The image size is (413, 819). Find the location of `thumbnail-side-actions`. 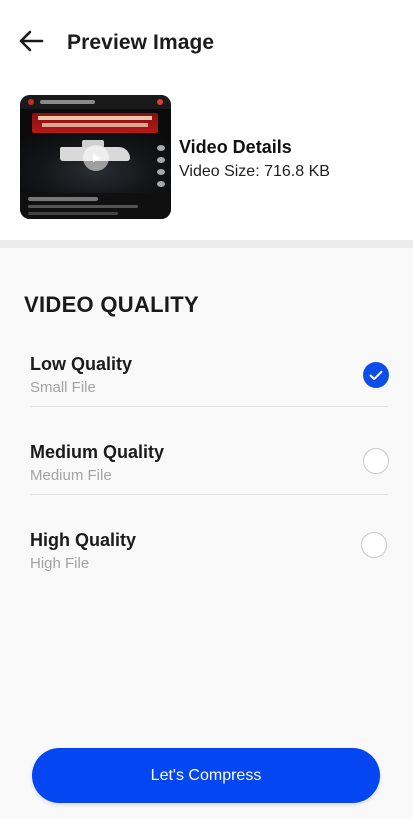

thumbnail-side-actions is located at coordinates (161, 172).